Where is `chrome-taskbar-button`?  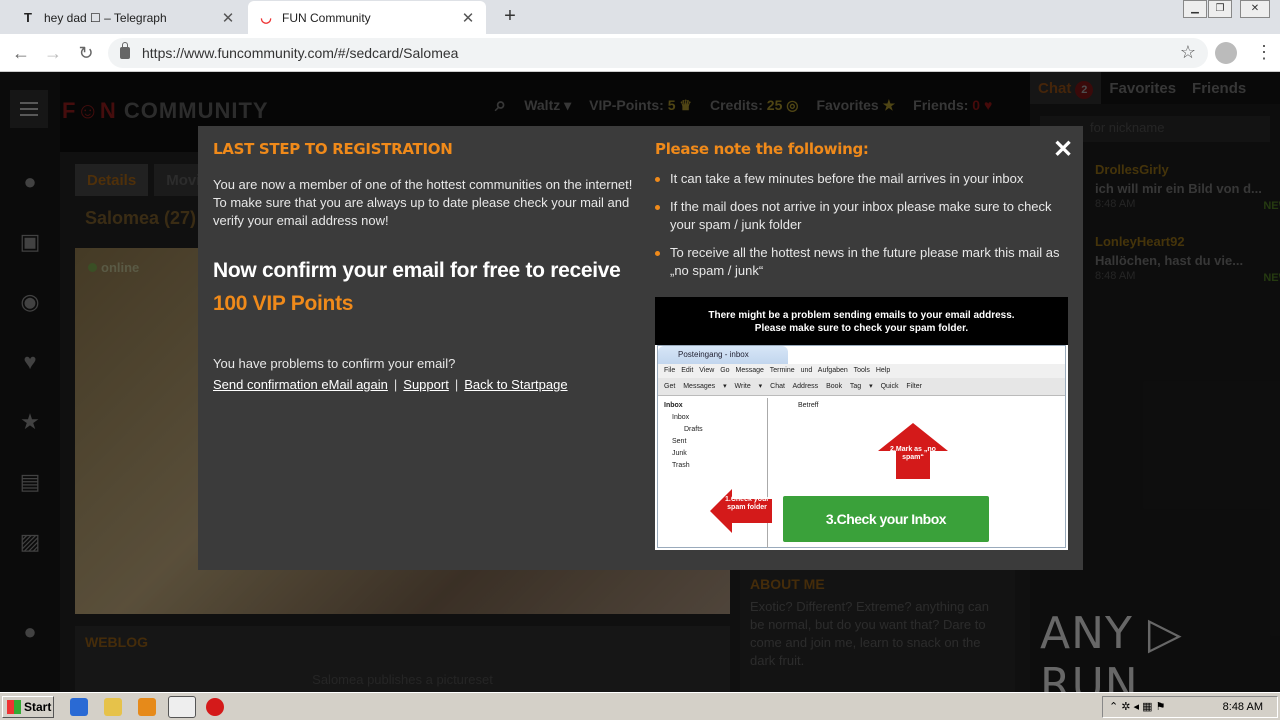
chrome-taskbar-button is located at coordinates (182, 707).